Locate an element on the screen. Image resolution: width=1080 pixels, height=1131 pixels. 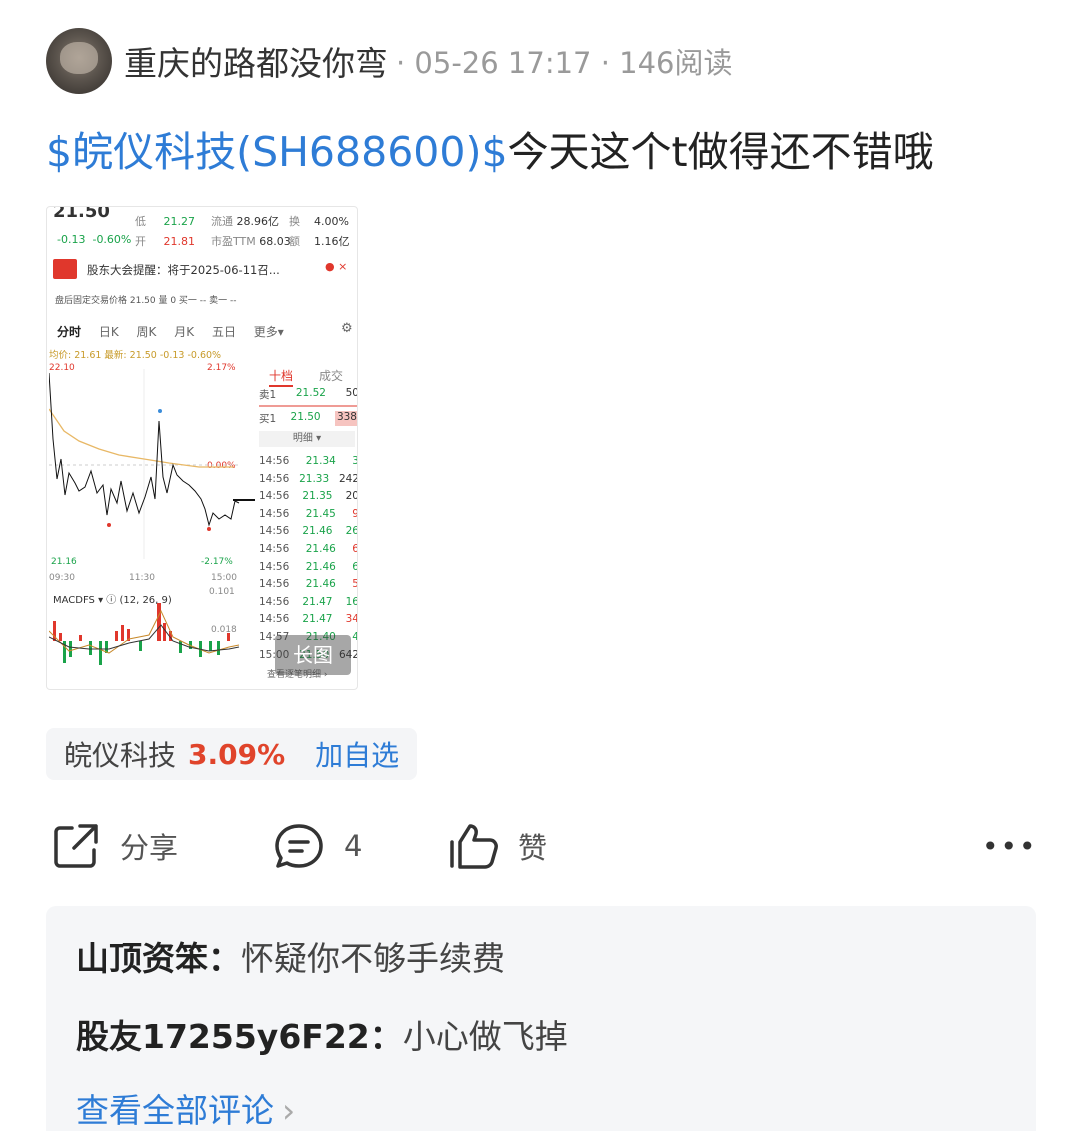
chip-stock-name: 皖仪科技 is located at coordinates (120, 755).